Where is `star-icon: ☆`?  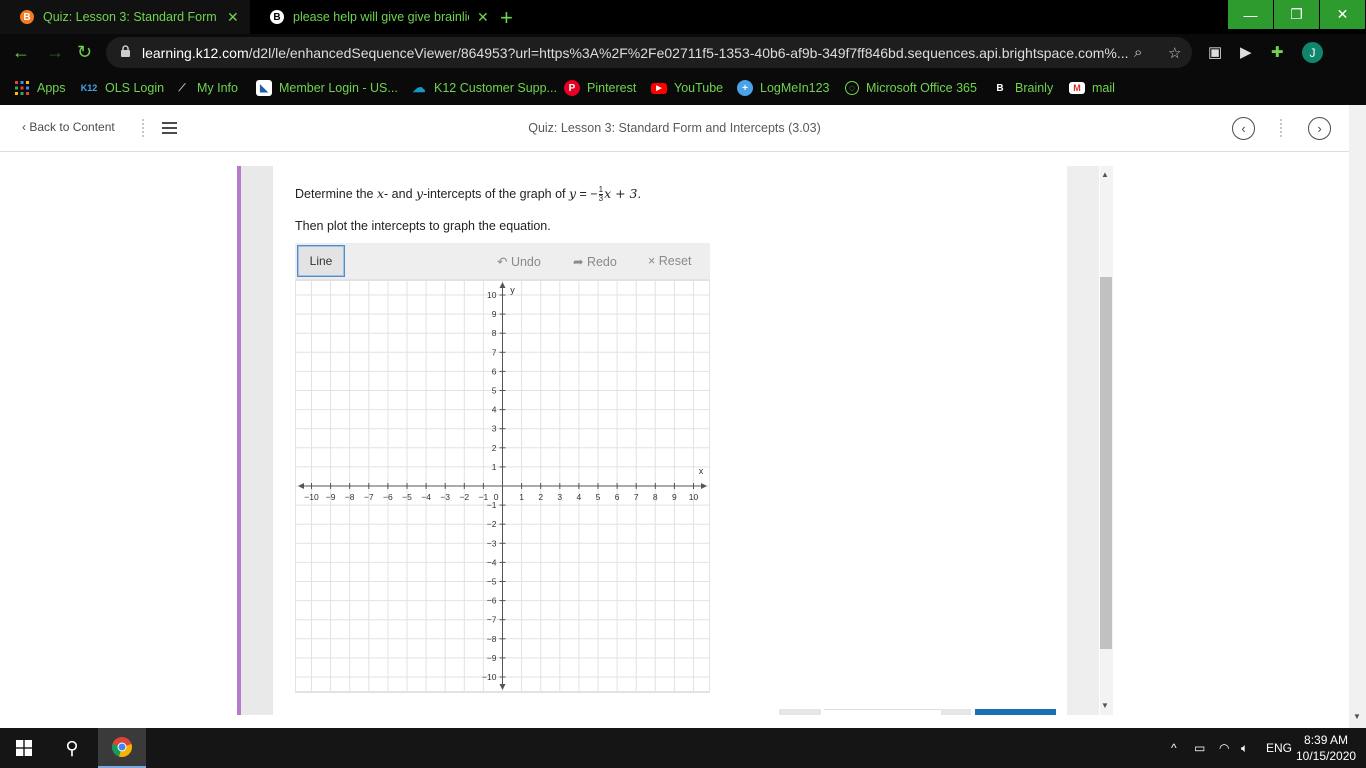
star-icon: ☆ is located at coordinates (1174, 53).